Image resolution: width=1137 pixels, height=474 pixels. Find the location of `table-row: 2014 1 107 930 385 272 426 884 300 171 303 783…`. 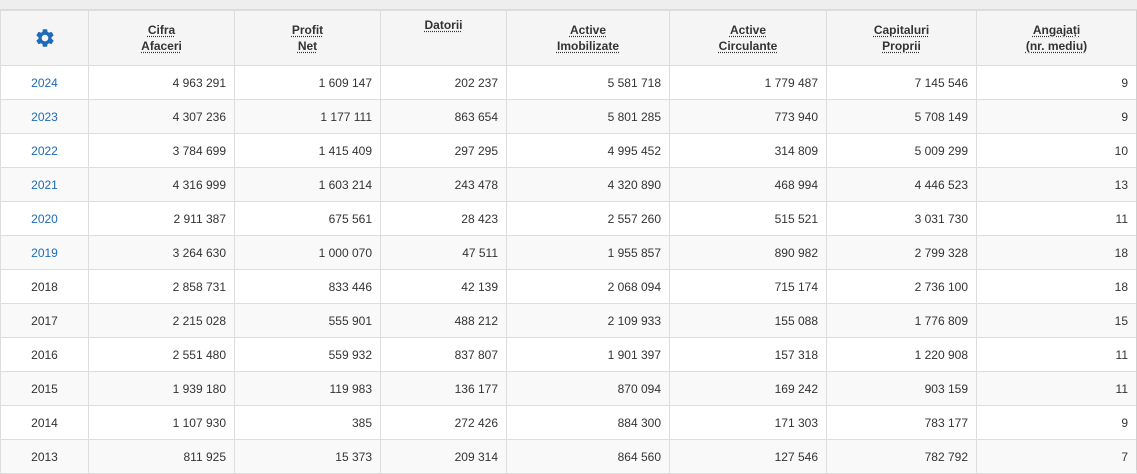

table-row: 2014 1 107 930 385 272 426 884 300 171 303 783… is located at coordinates (568, 422).